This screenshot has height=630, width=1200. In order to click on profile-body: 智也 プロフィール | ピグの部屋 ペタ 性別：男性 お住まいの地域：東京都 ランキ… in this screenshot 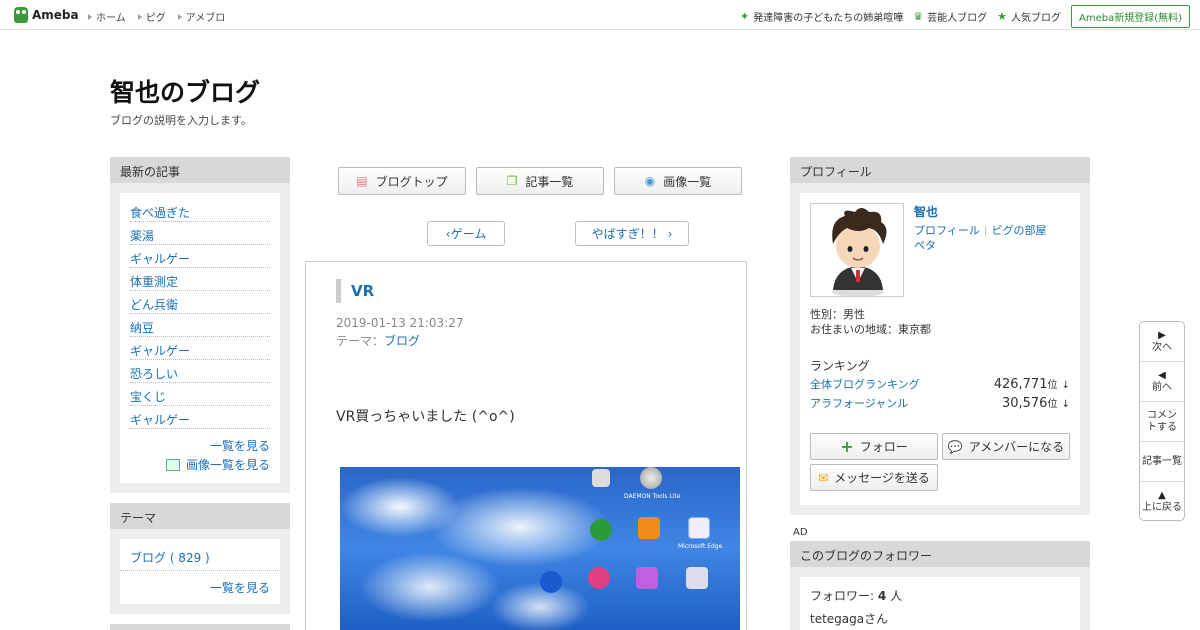, I will do `click(940, 349)`.